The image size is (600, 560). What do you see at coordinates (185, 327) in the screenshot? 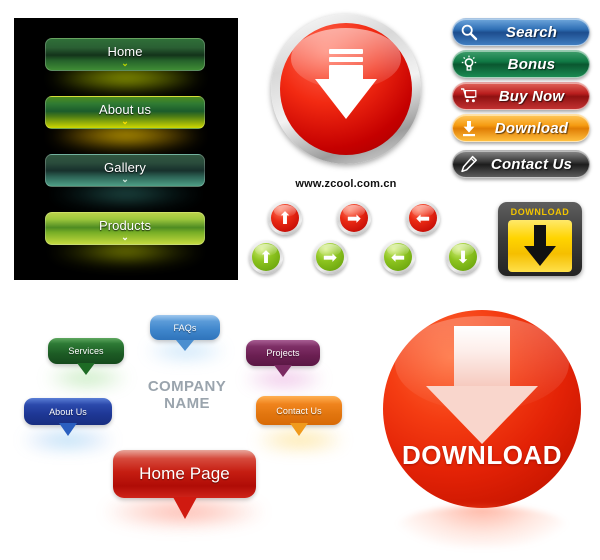
I see `bubble-label-faqs: FAQs` at bounding box center [185, 327].